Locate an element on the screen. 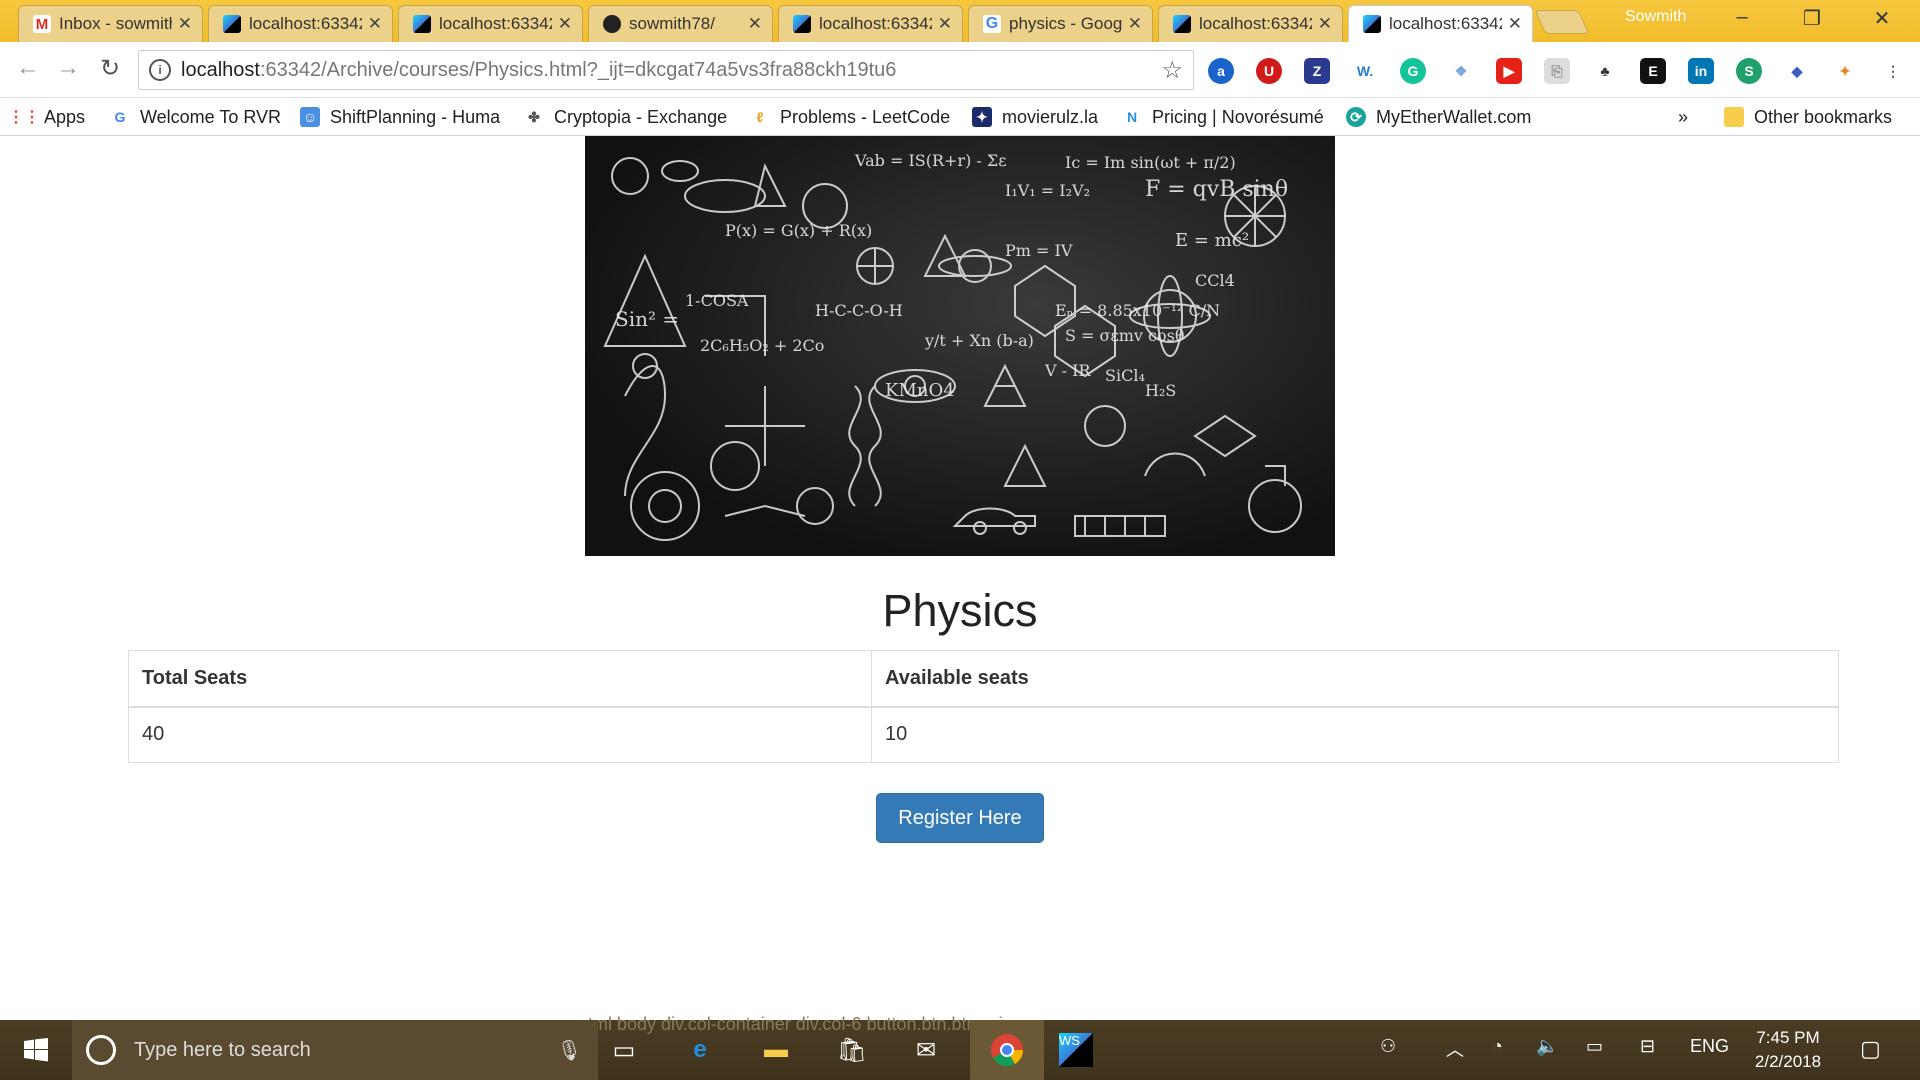 The image size is (1920, 1080). edge-icon: e is located at coordinates (700, 1050).